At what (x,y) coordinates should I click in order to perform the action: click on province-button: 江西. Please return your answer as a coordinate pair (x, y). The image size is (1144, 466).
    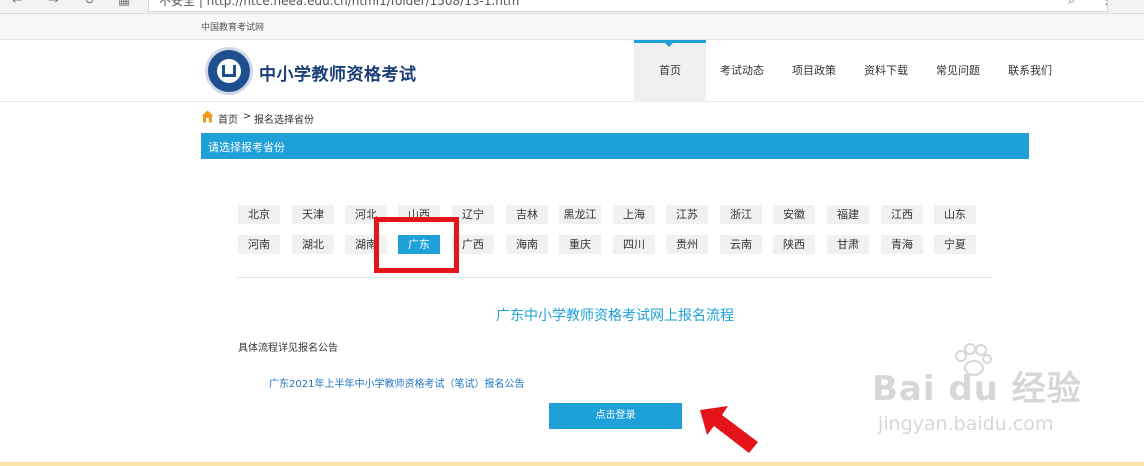
    Looking at the image, I should click on (902, 214).